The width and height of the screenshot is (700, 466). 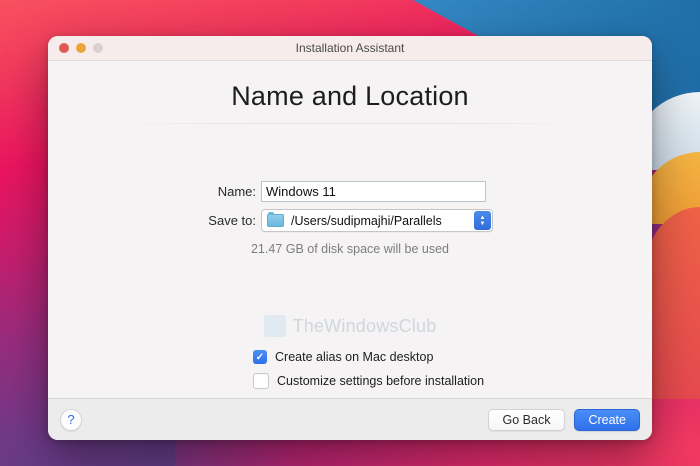 What do you see at coordinates (354, 357) in the screenshot?
I see `create-alias-label: Create alias on Mac desktop` at bounding box center [354, 357].